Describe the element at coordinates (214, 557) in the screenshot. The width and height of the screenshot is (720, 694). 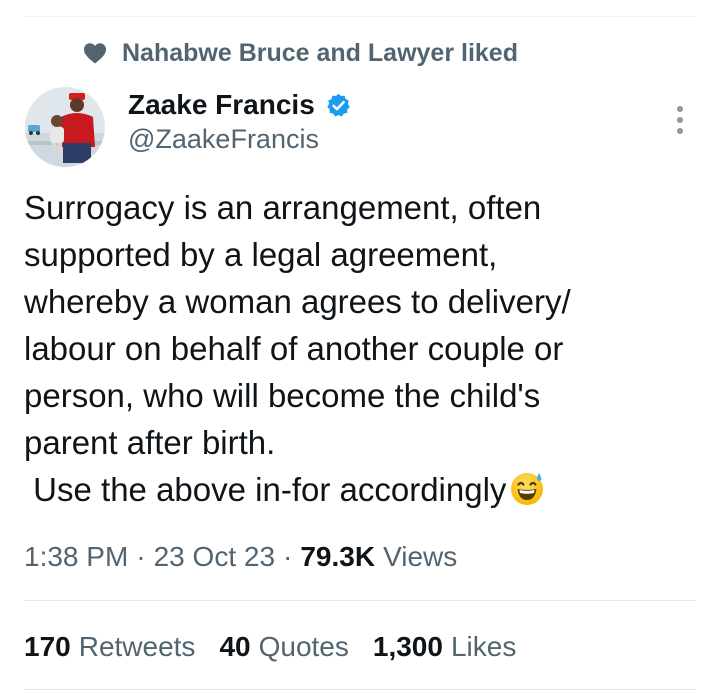
I see `tweet-date: 23 Oct 23` at that location.